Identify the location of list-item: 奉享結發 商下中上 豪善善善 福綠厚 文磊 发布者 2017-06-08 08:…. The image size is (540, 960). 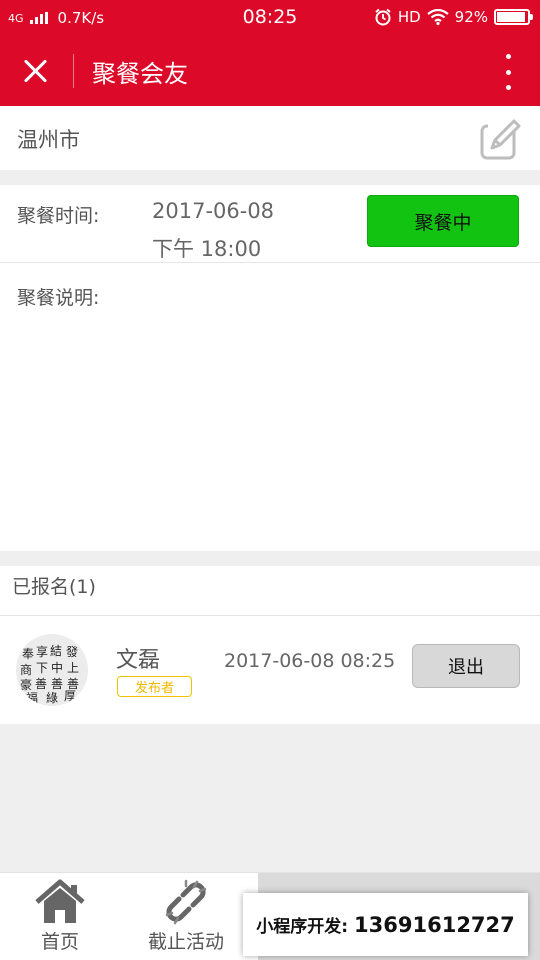
(270, 670).